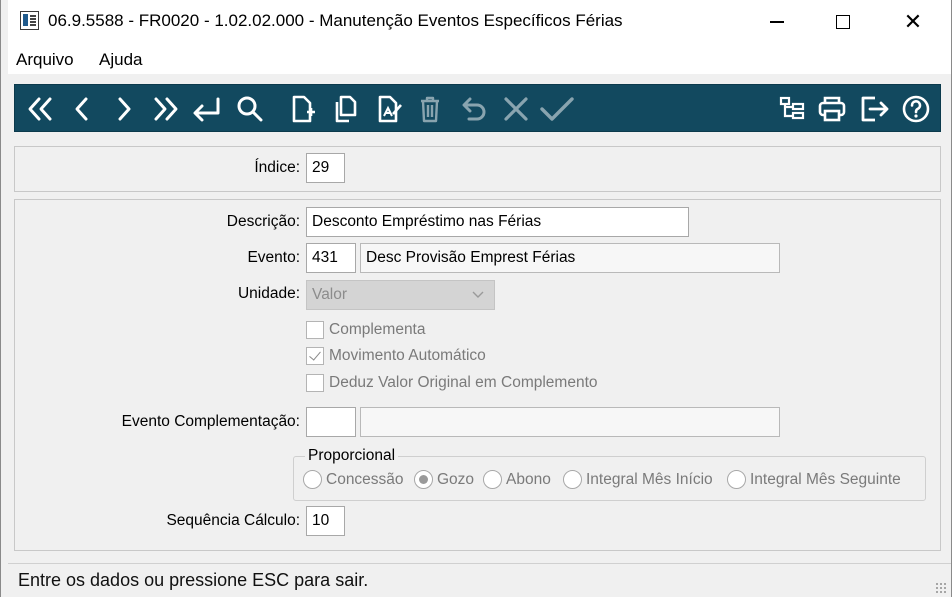  I want to click on search-icon, so click(250, 109).